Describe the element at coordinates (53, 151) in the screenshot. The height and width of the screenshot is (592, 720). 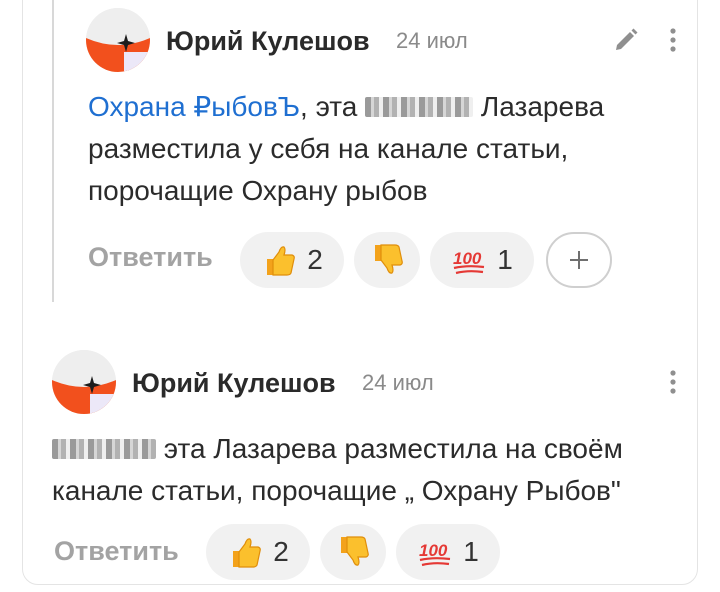
I see `thread-line` at that location.